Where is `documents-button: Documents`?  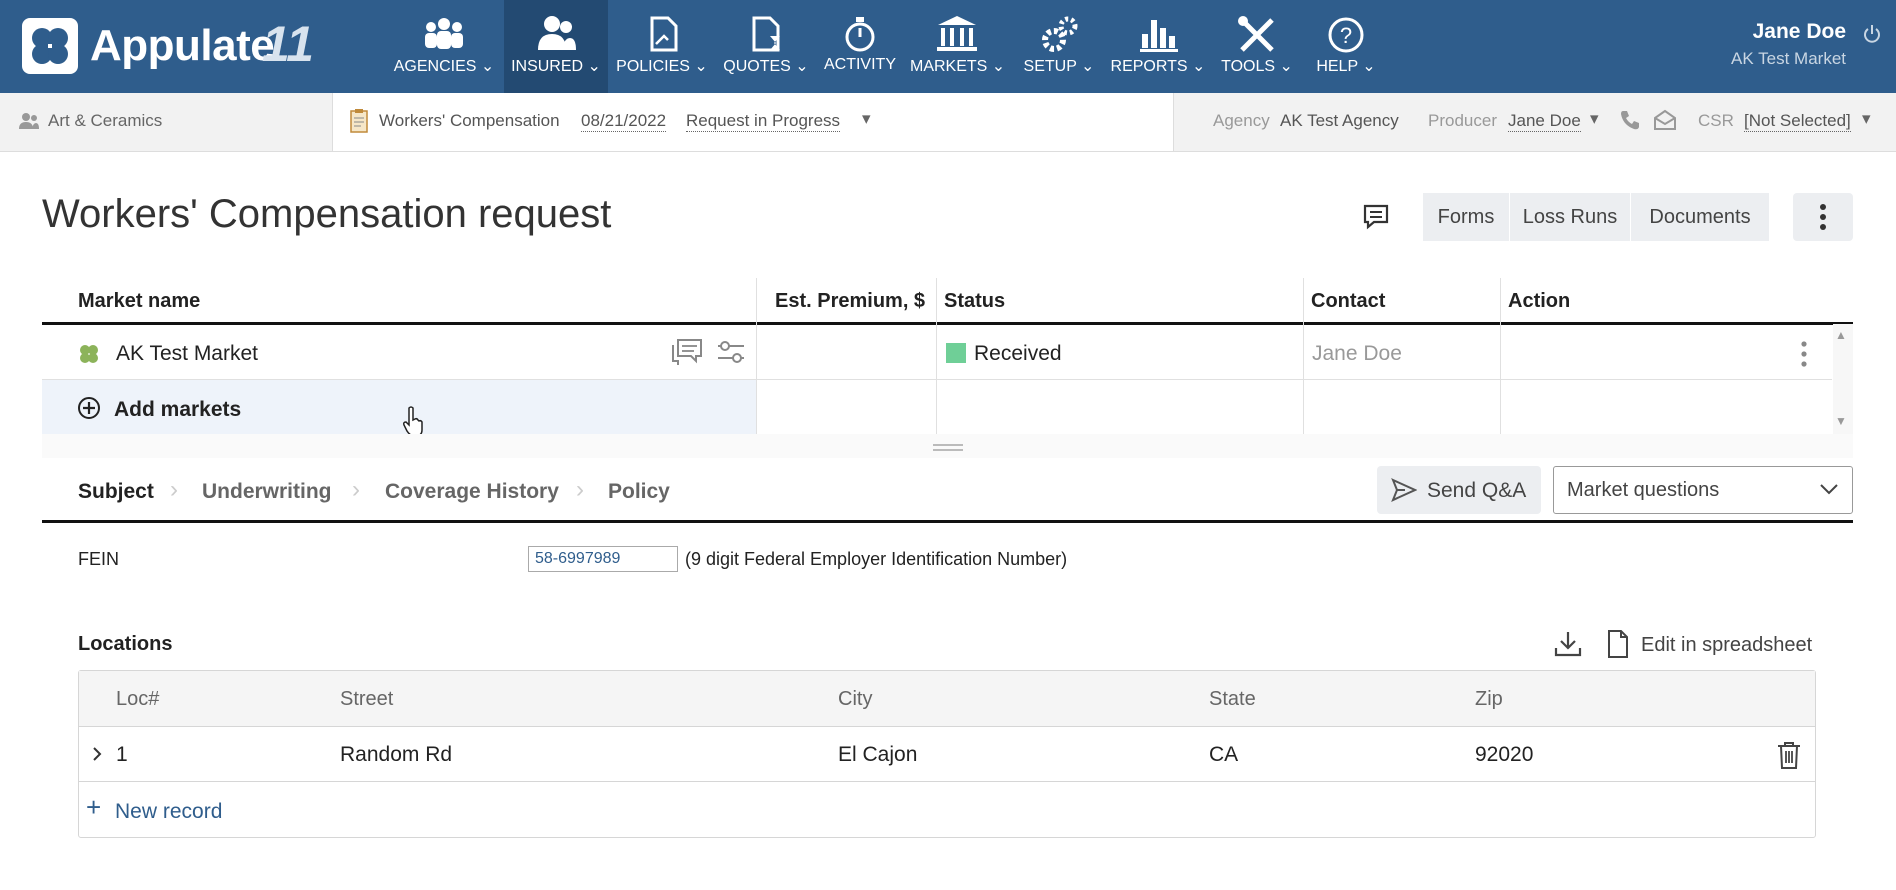 documents-button: Documents is located at coordinates (1700, 217).